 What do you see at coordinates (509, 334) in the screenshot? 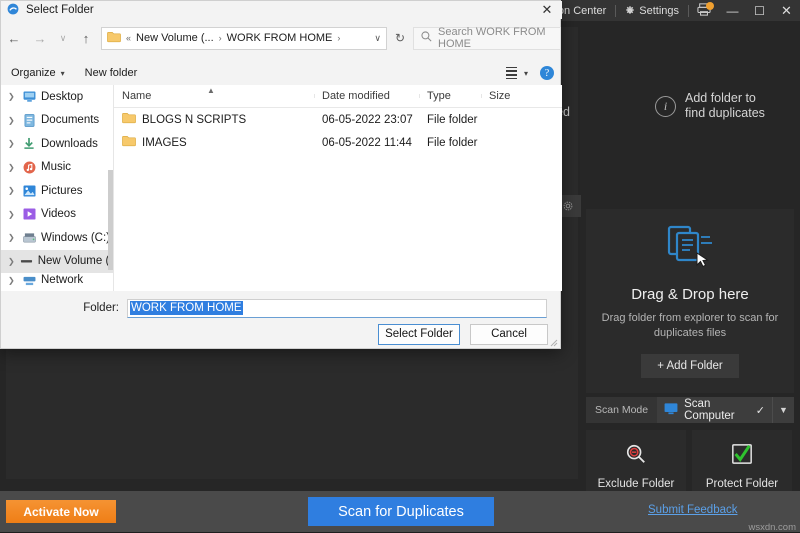
I see `cancel-button: Cancel` at bounding box center [509, 334].